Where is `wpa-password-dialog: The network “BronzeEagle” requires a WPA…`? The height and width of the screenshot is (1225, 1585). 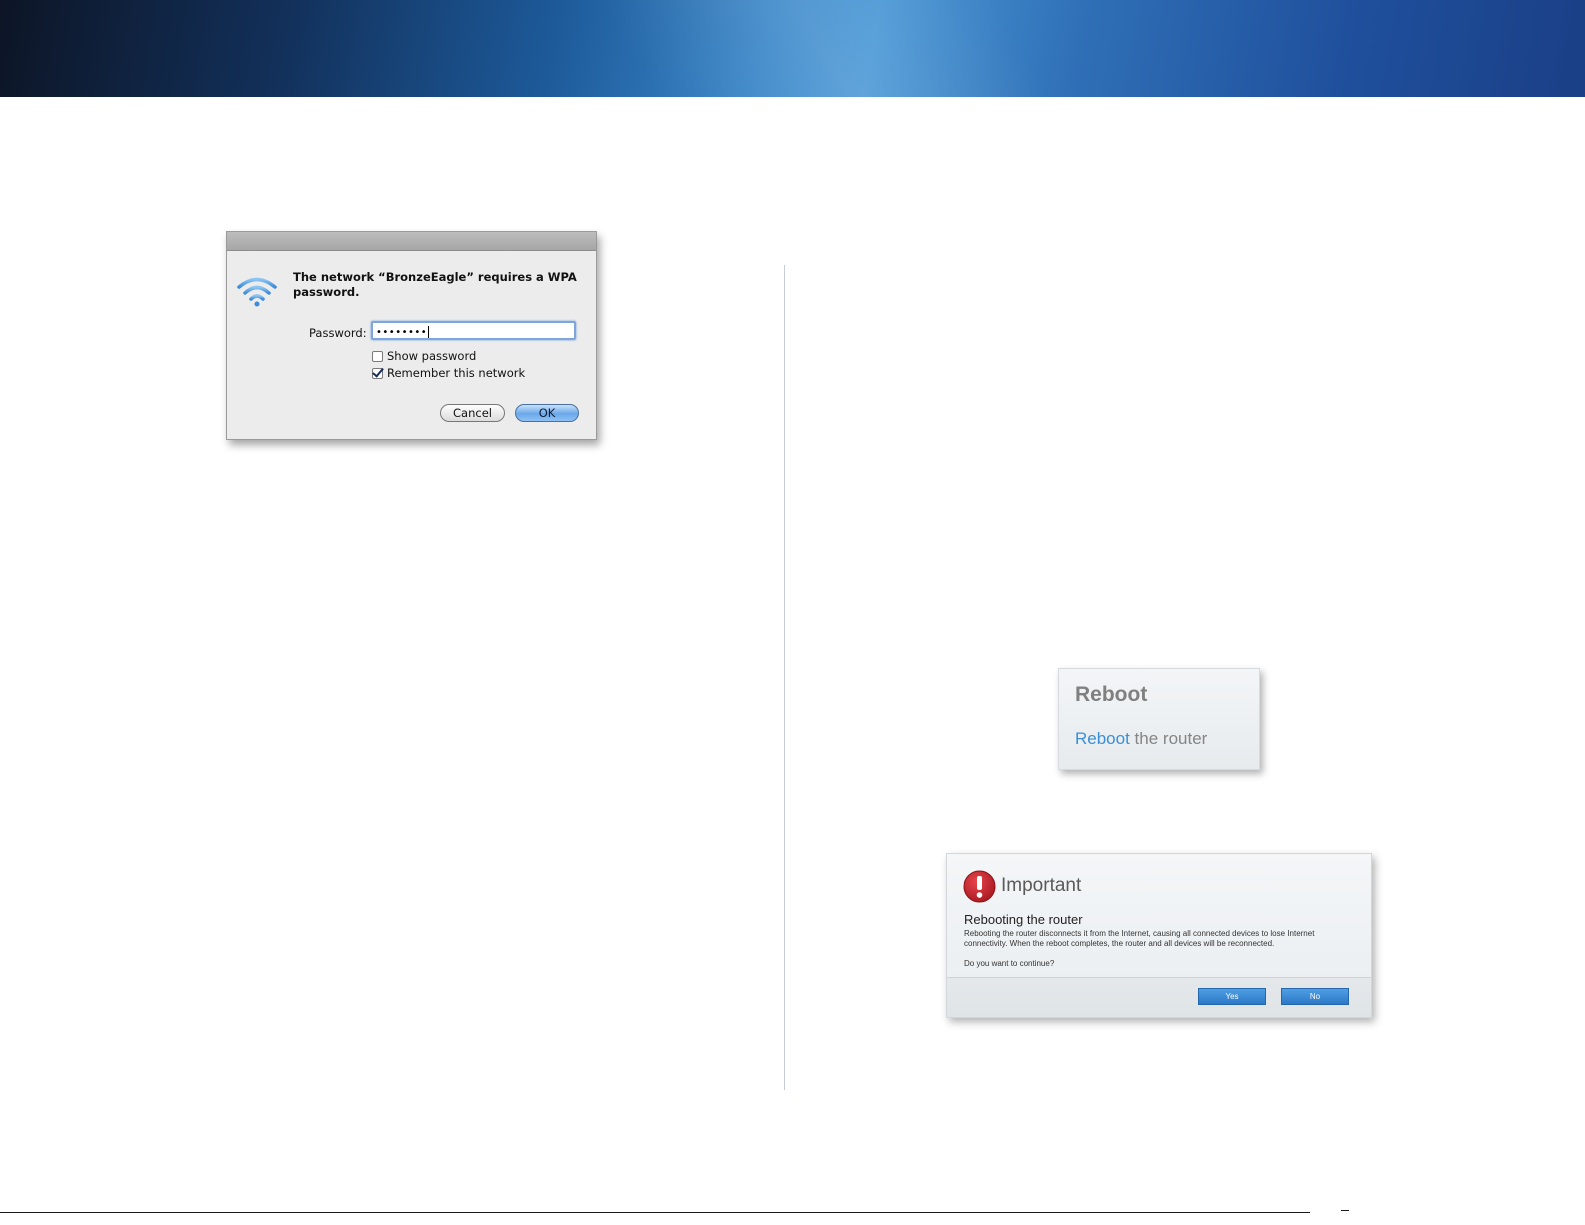 wpa-password-dialog: The network “BronzeEagle” requires a WPA… is located at coordinates (411, 335).